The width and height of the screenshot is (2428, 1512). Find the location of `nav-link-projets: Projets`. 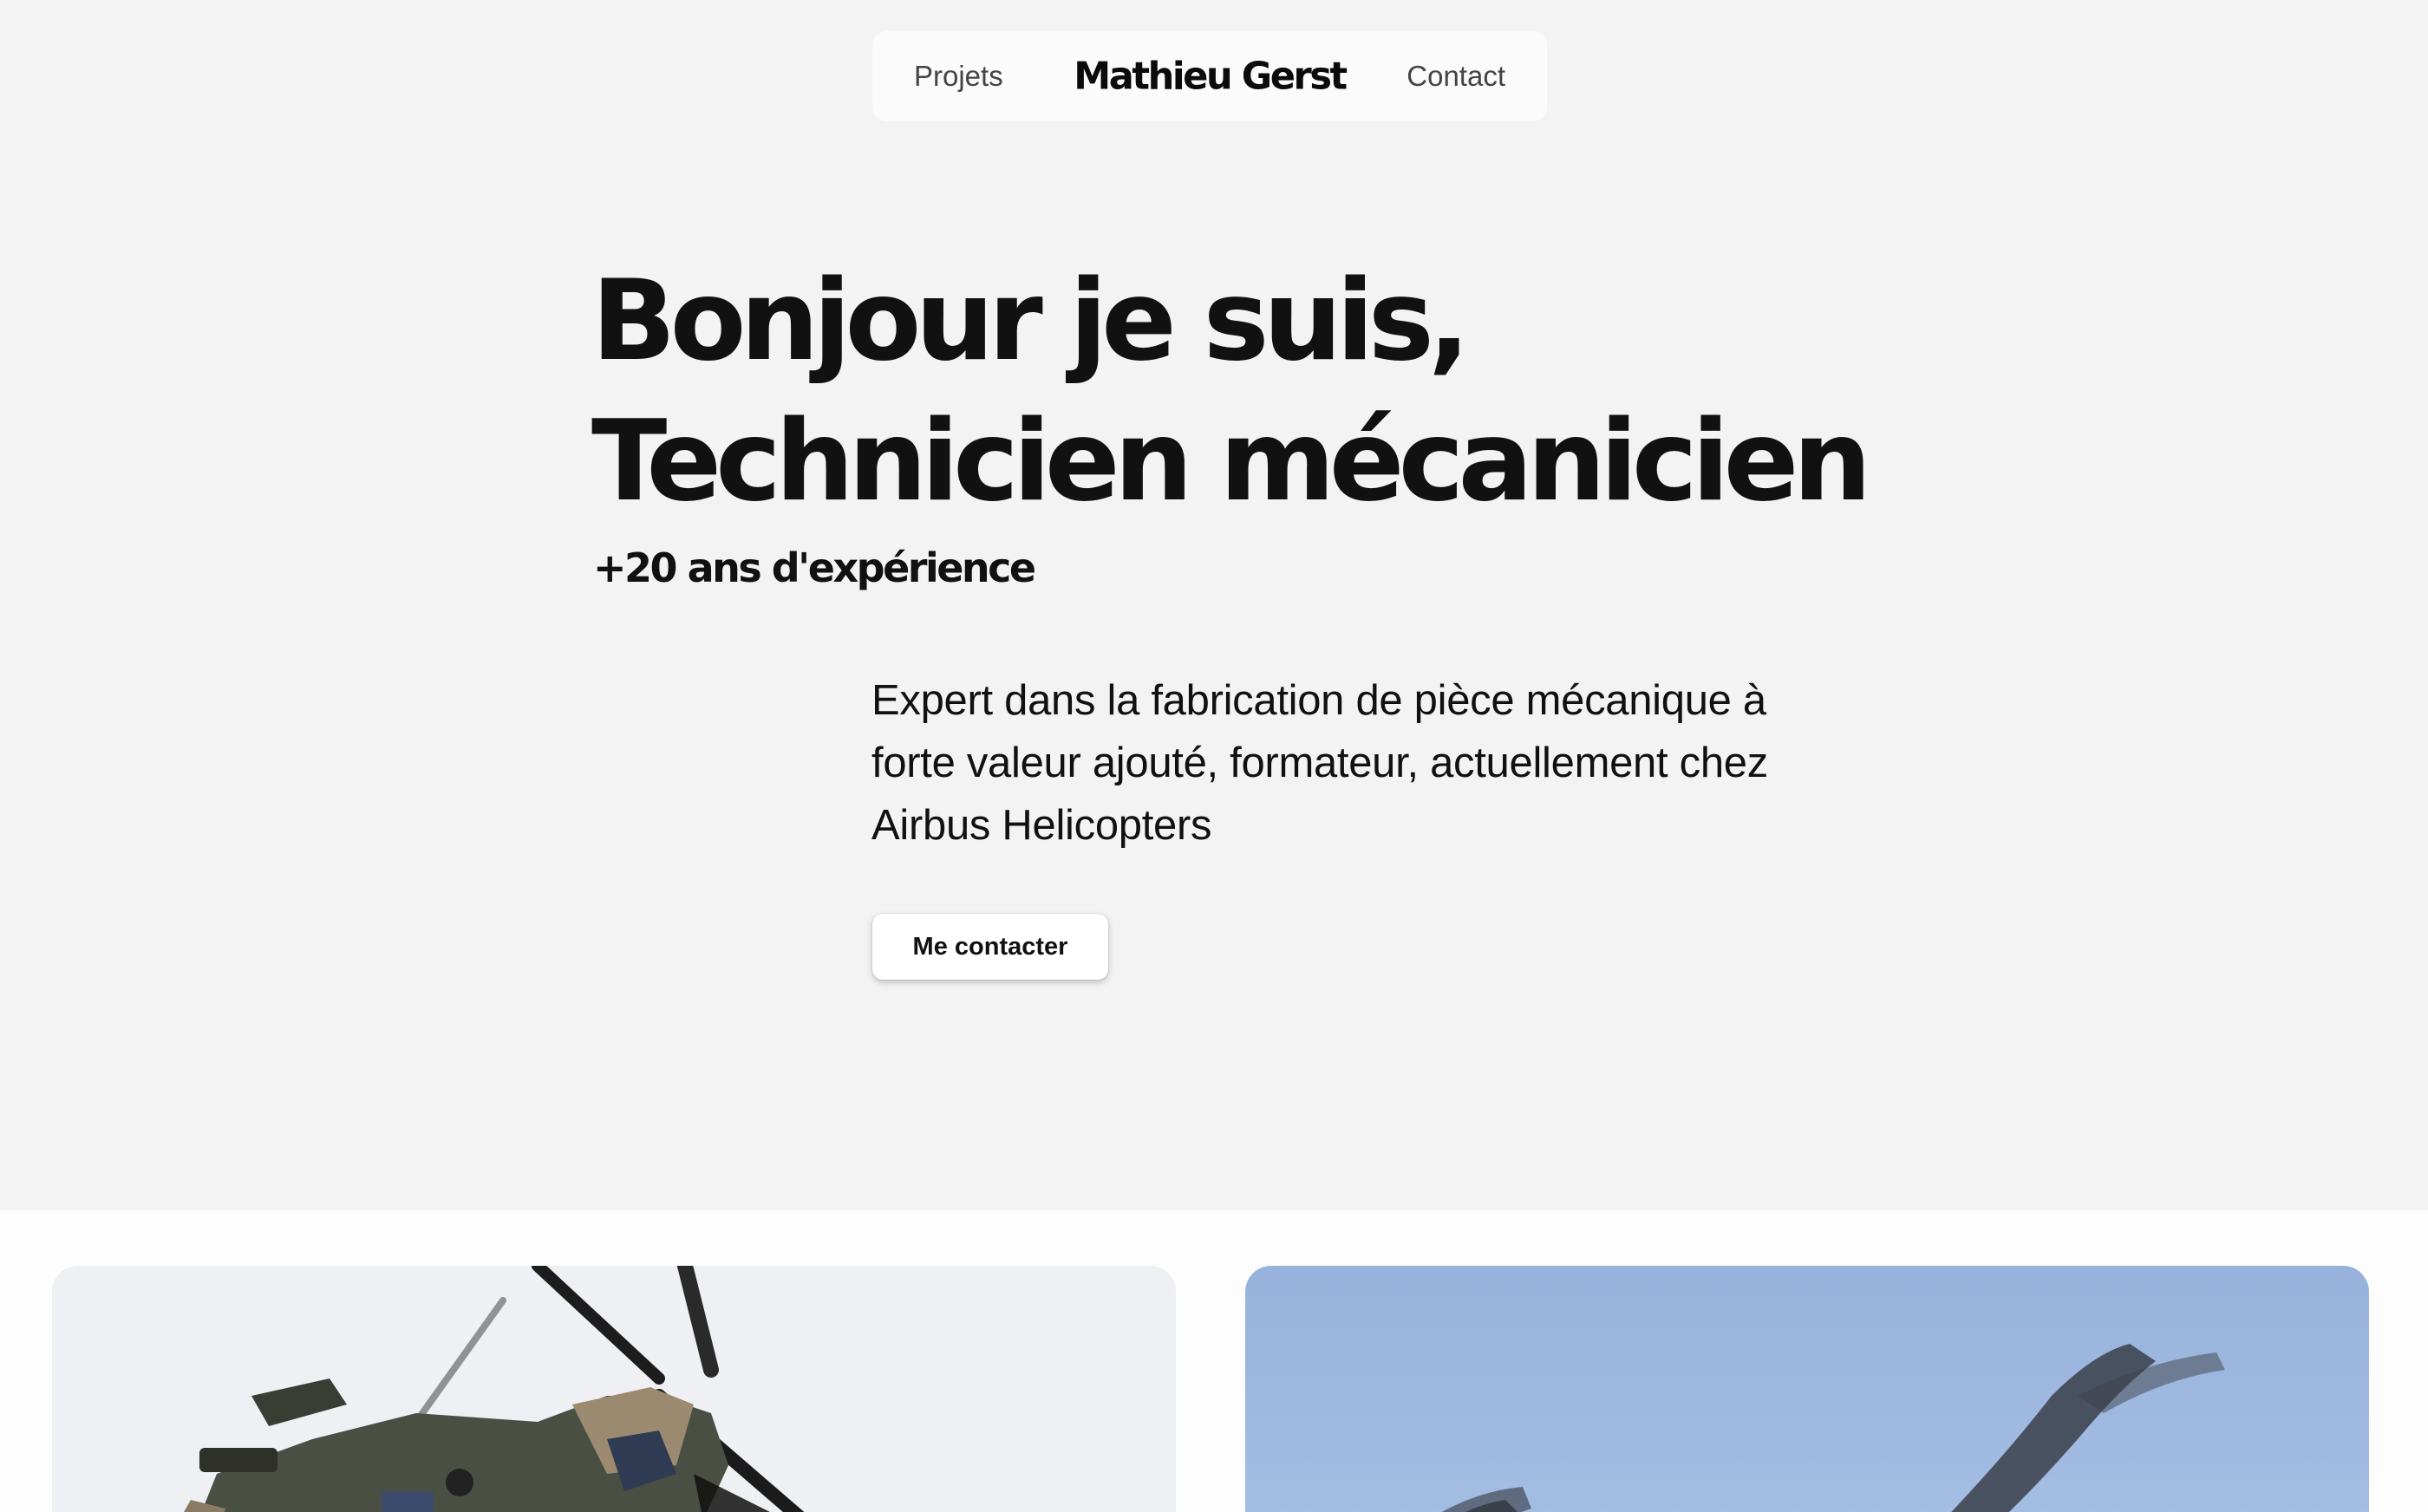

nav-link-projets: Projets is located at coordinates (958, 76).